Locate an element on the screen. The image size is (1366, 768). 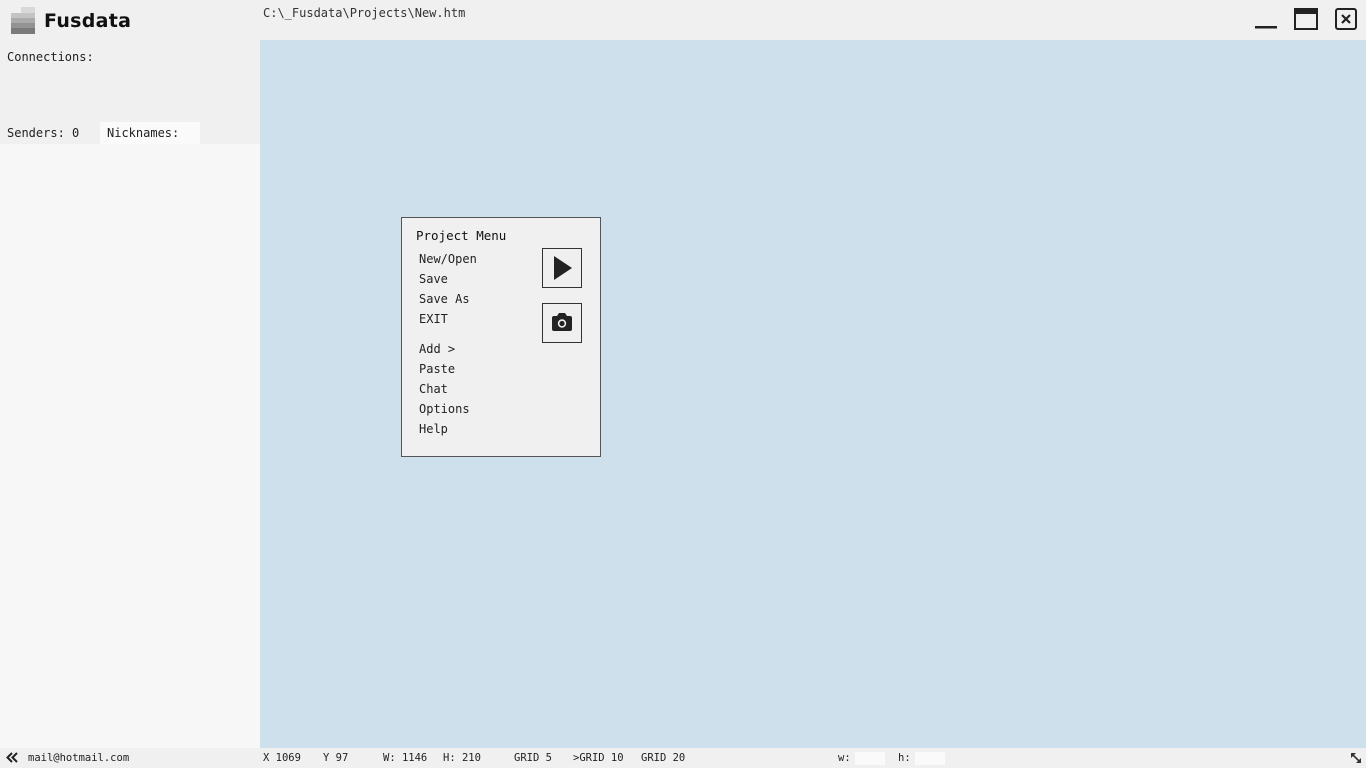
menu-item-new-open: New/Open is located at coordinates (448, 259).